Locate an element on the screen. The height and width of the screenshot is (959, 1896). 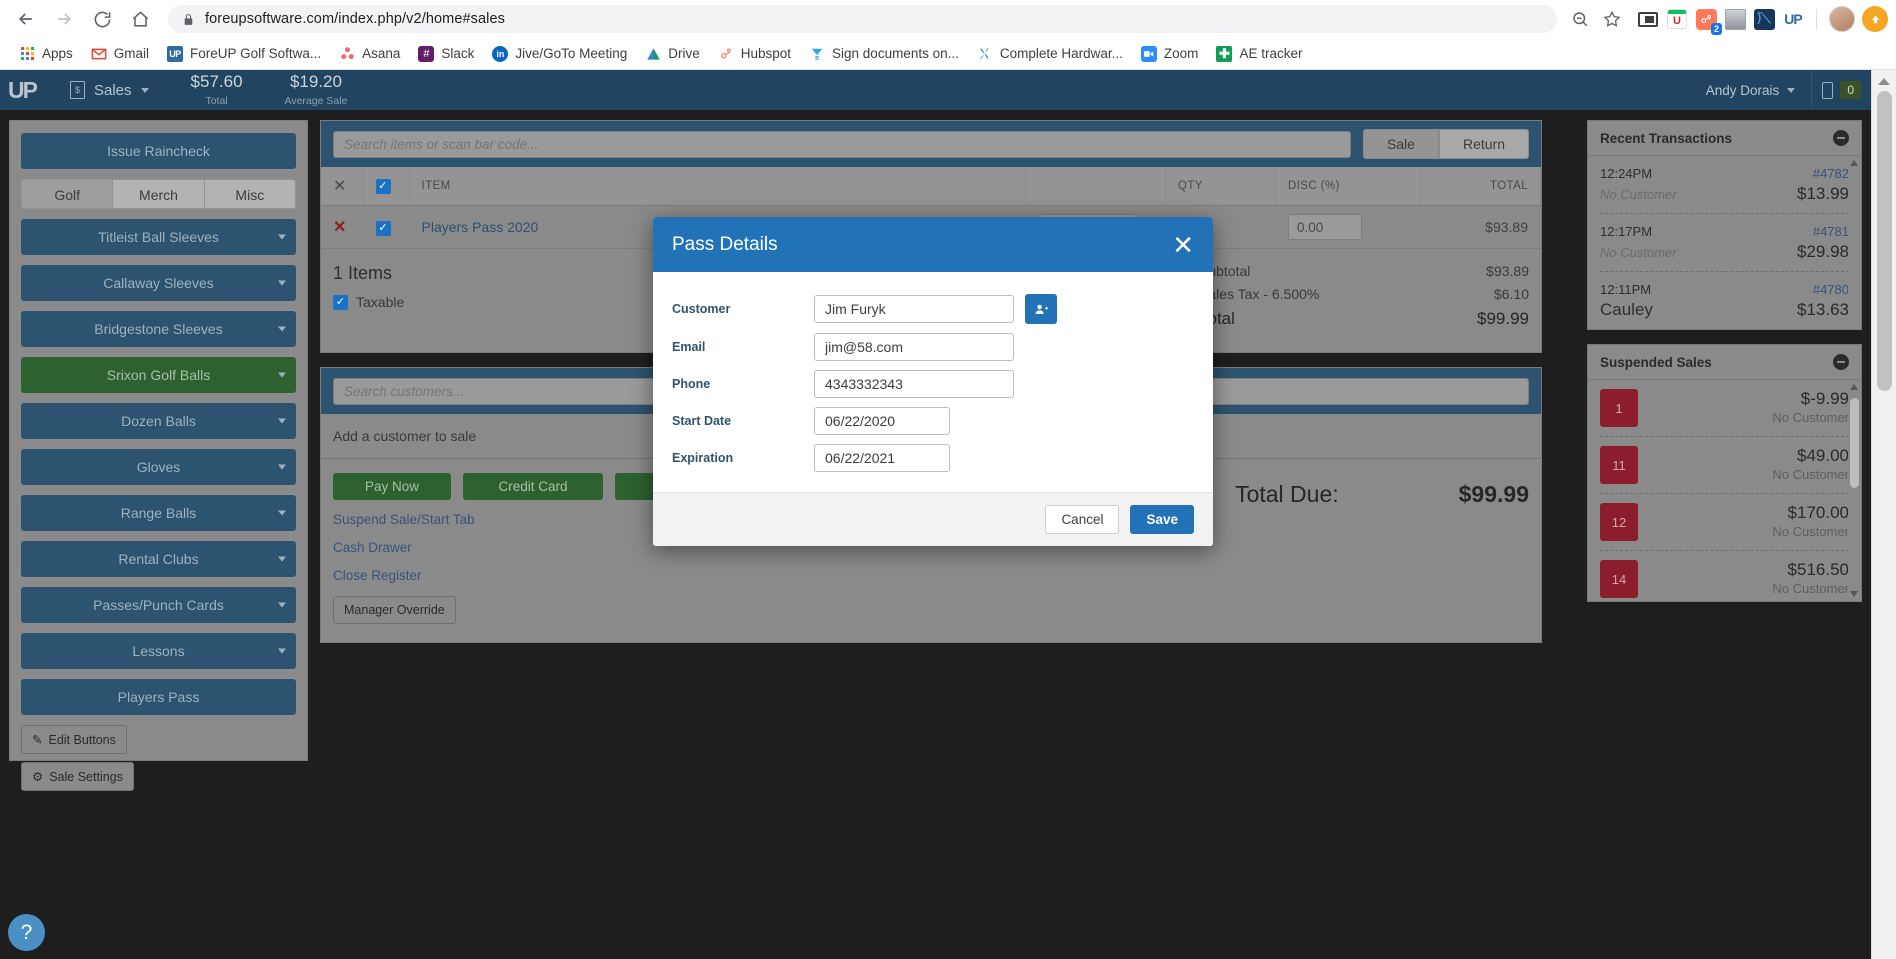
category-passes-punch-cards: Passes/Punch Cards is located at coordinates (158, 605).